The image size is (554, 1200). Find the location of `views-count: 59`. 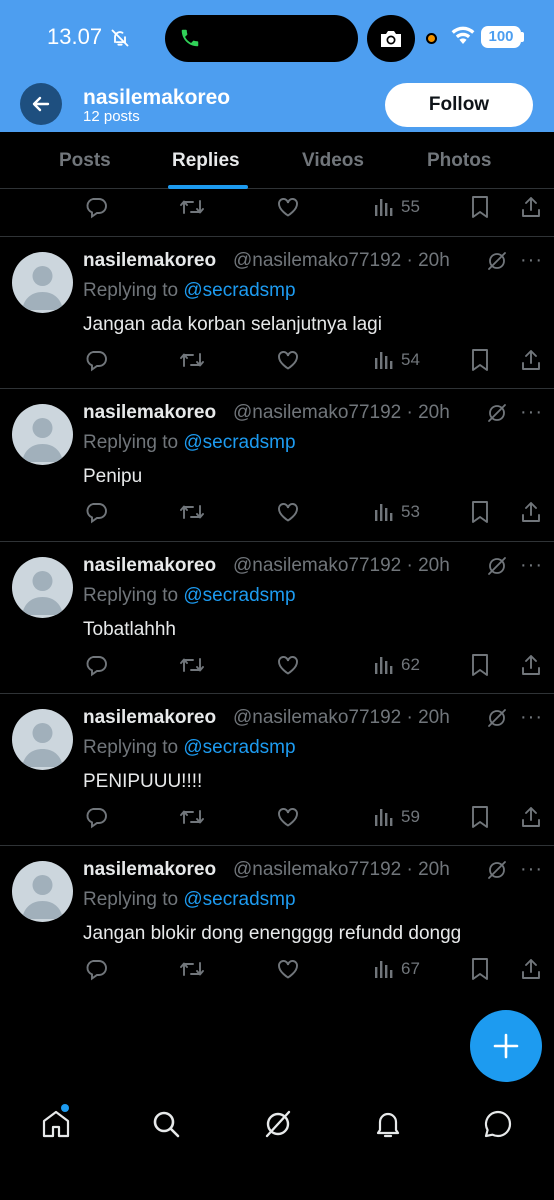

views-count: 59 is located at coordinates (410, 816).